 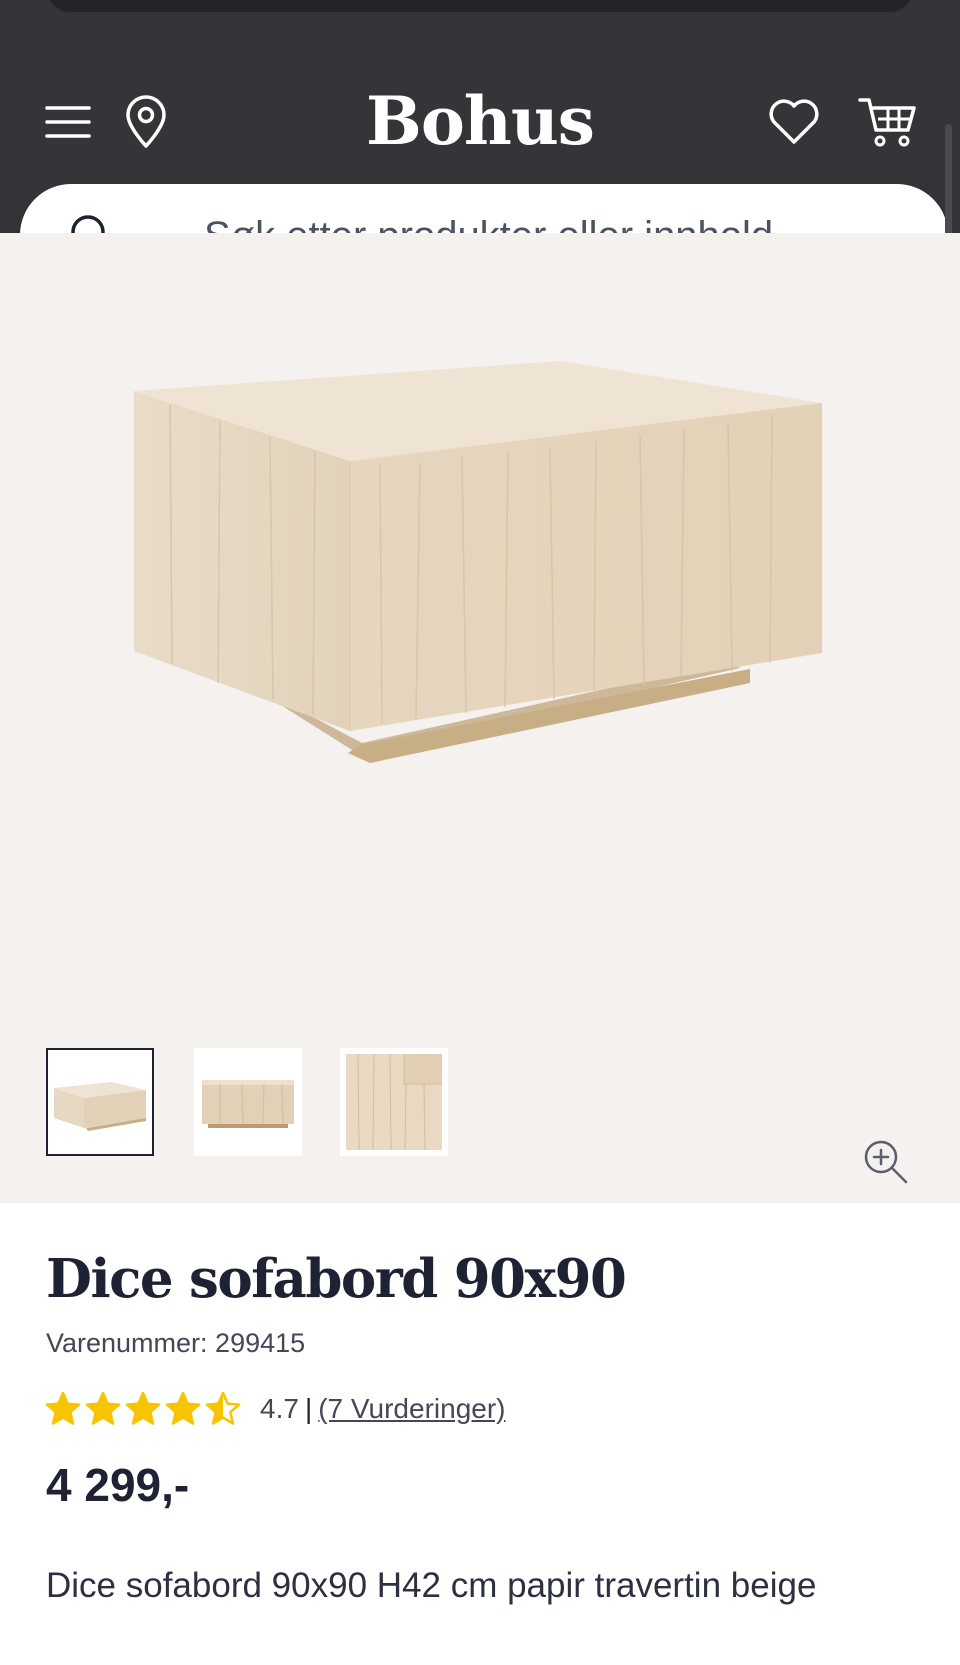 I want to click on location-icon, so click(x=146, y=122).